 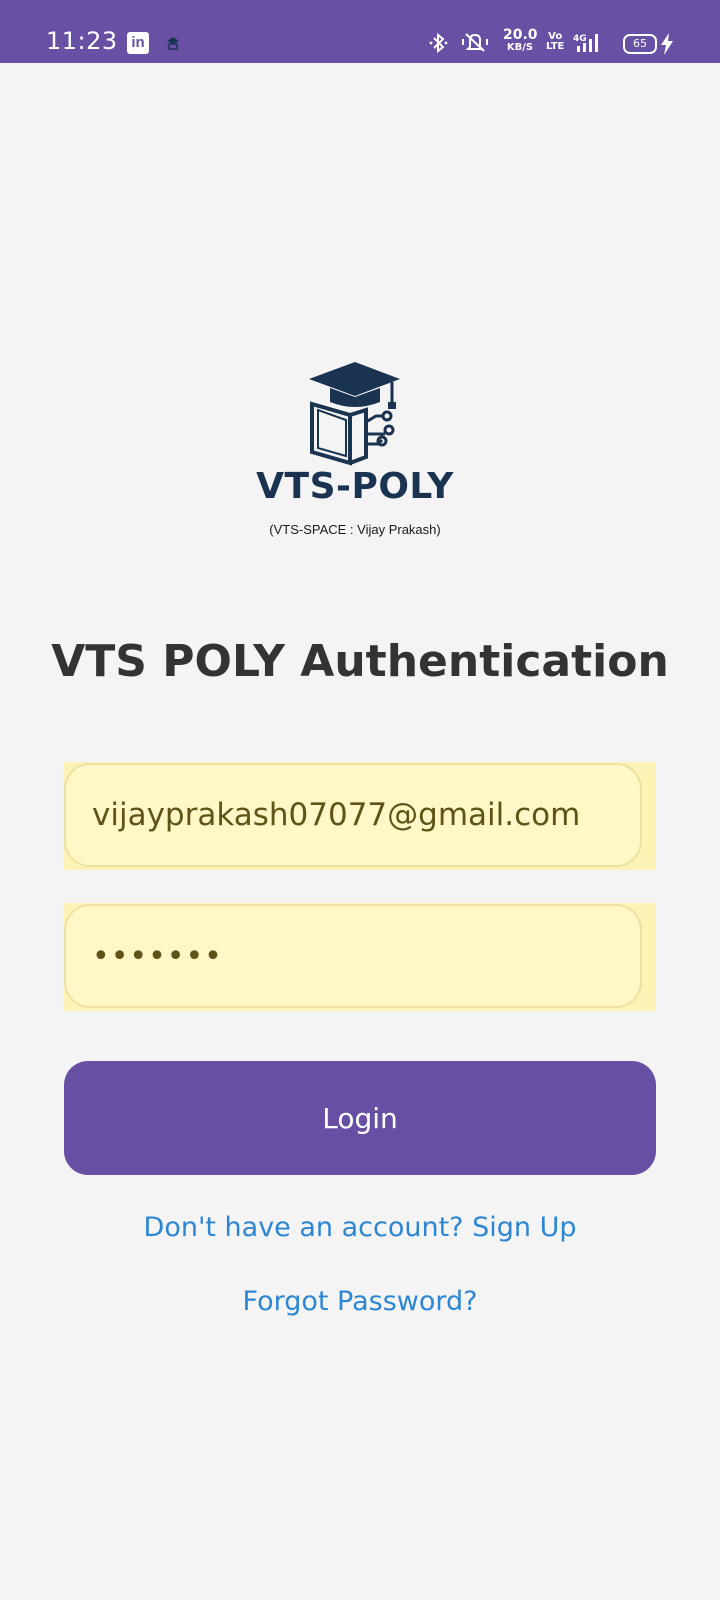 What do you see at coordinates (438, 43) in the screenshot?
I see `bluetooth-icon` at bounding box center [438, 43].